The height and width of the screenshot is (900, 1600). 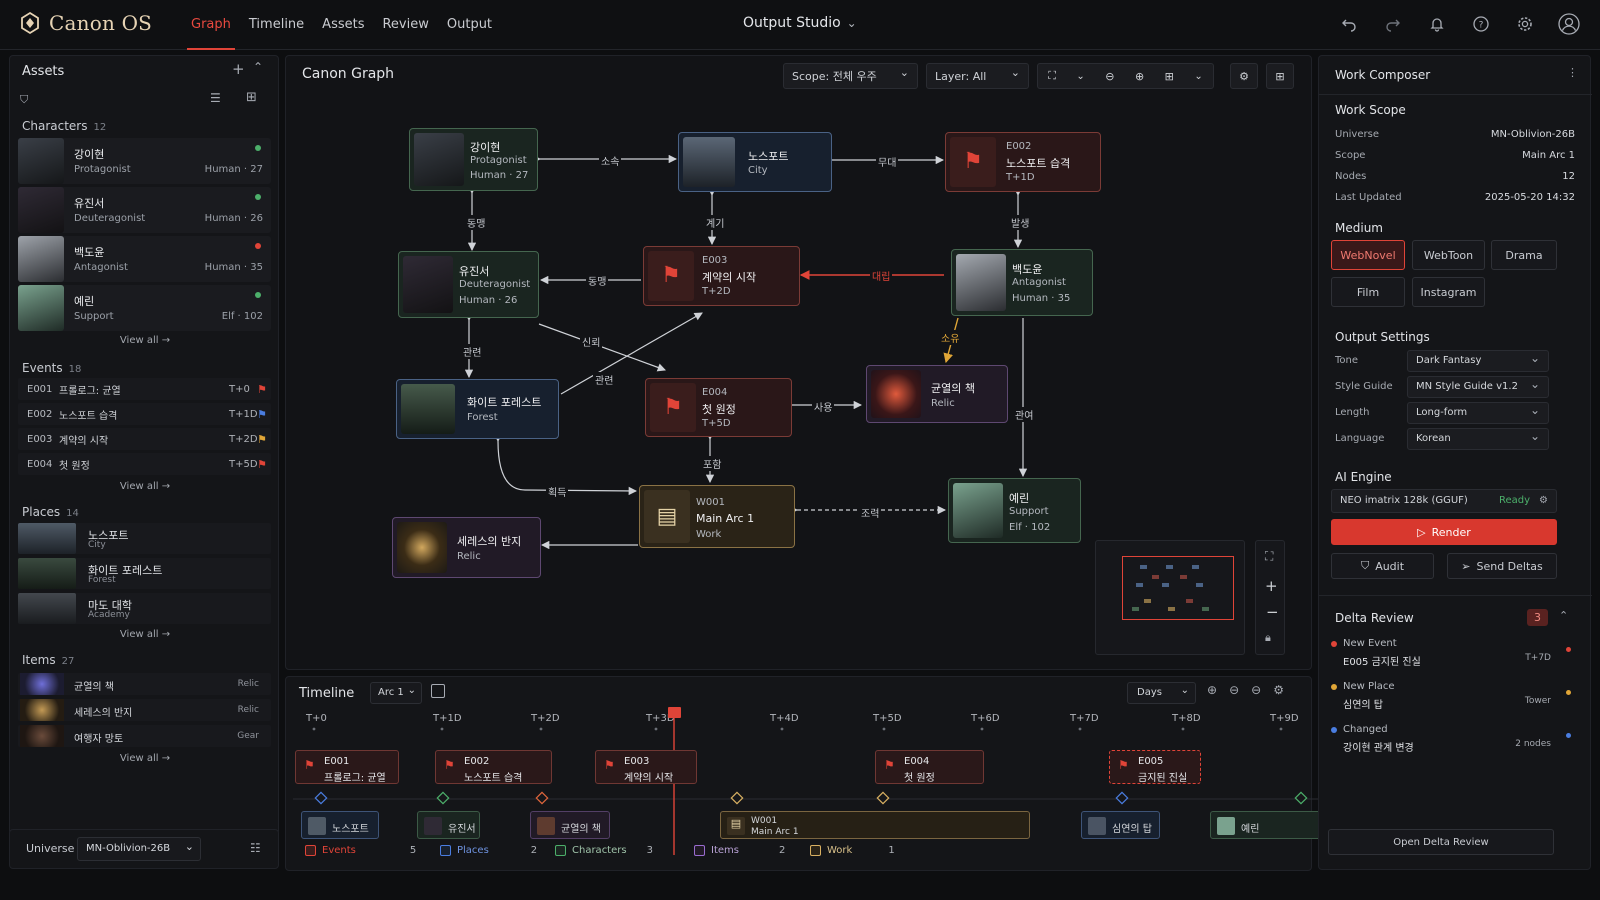 I want to click on timeline-item-rift-book: 균열의 책, so click(x=570, y=825).